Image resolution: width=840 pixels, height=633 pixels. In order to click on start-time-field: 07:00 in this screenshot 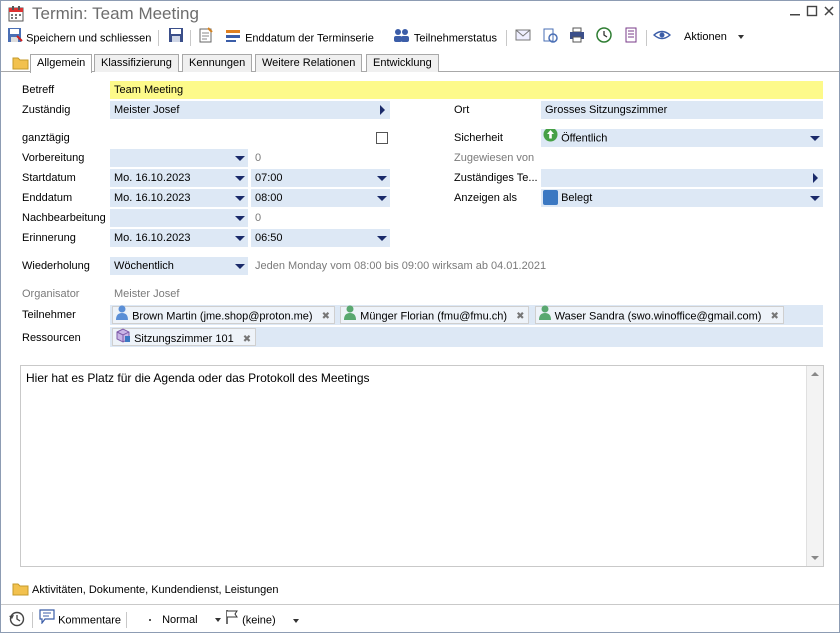, I will do `click(320, 178)`.